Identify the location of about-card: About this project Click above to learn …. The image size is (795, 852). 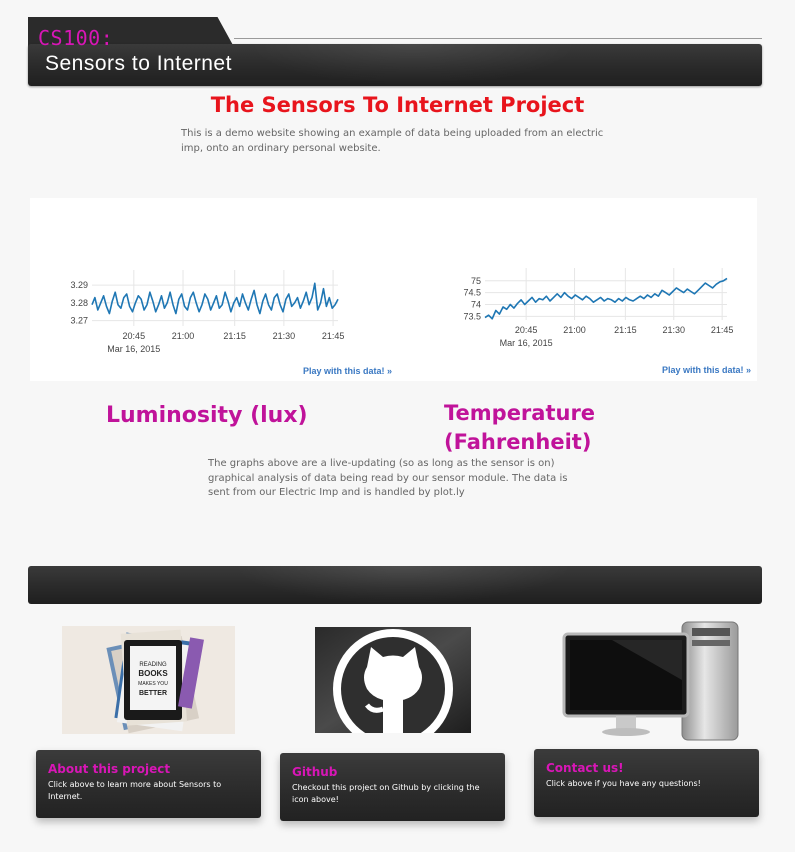
(148, 784).